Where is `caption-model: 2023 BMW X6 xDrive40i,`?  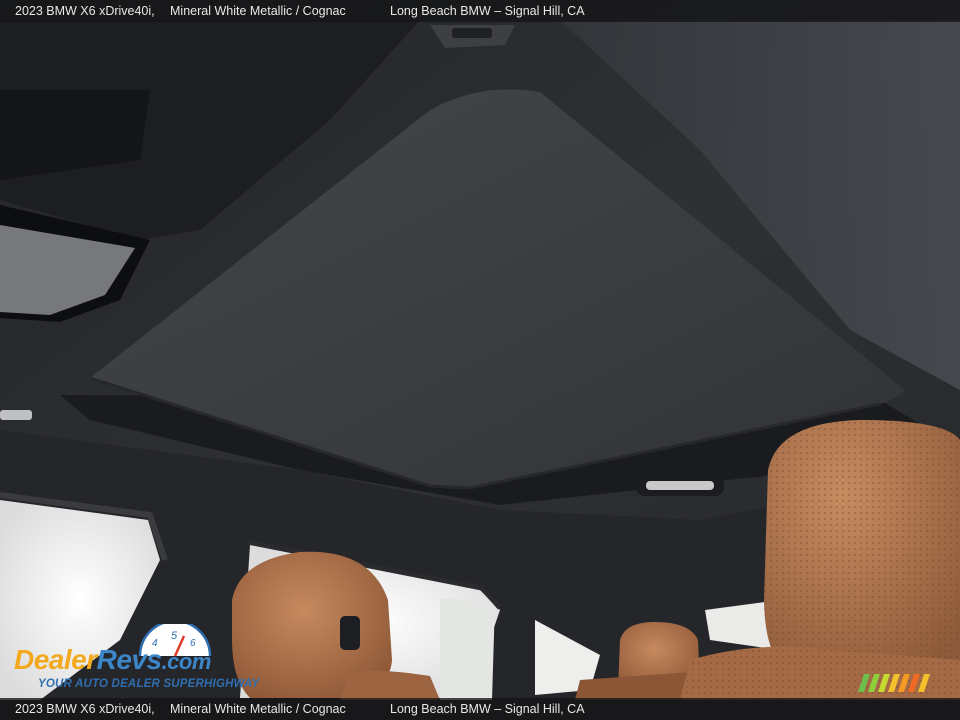
caption-model: 2023 BMW X6 xDrive40i, is located at coordinates (85, 11).